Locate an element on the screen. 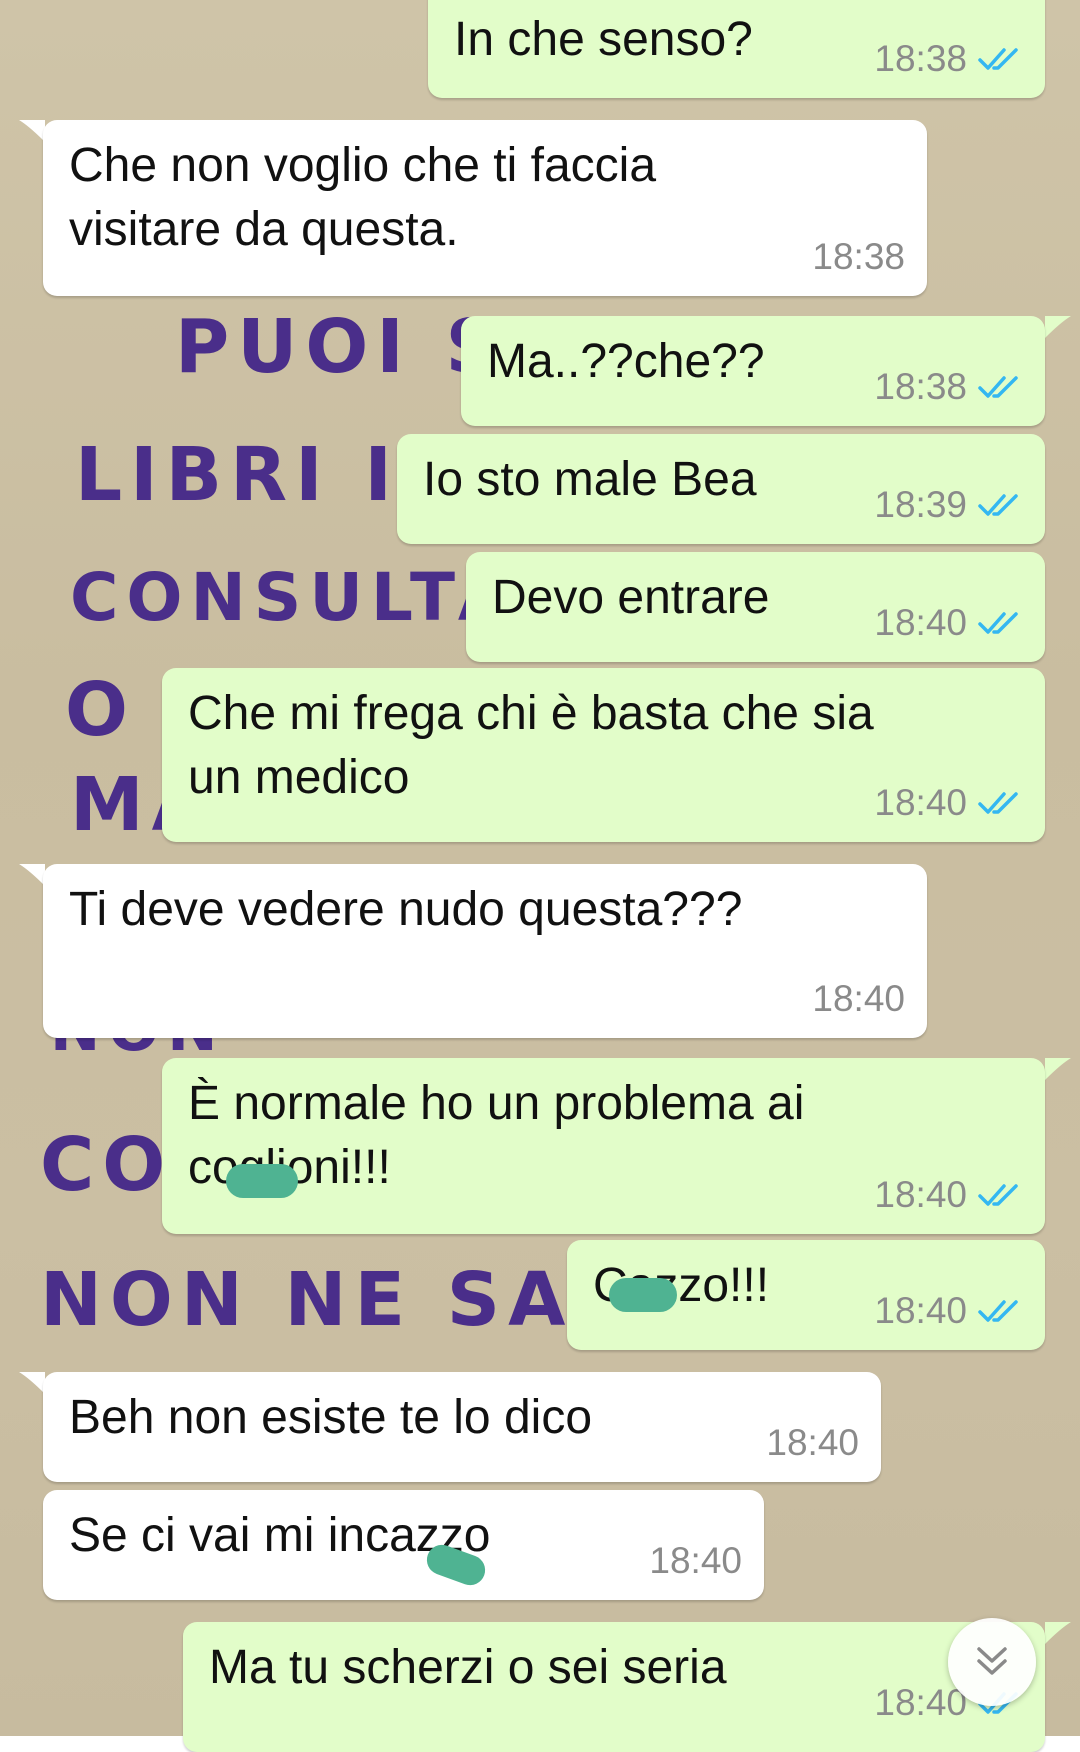  message-outgoing: In che senso? 18:38 is located at coordinates (736, 49).